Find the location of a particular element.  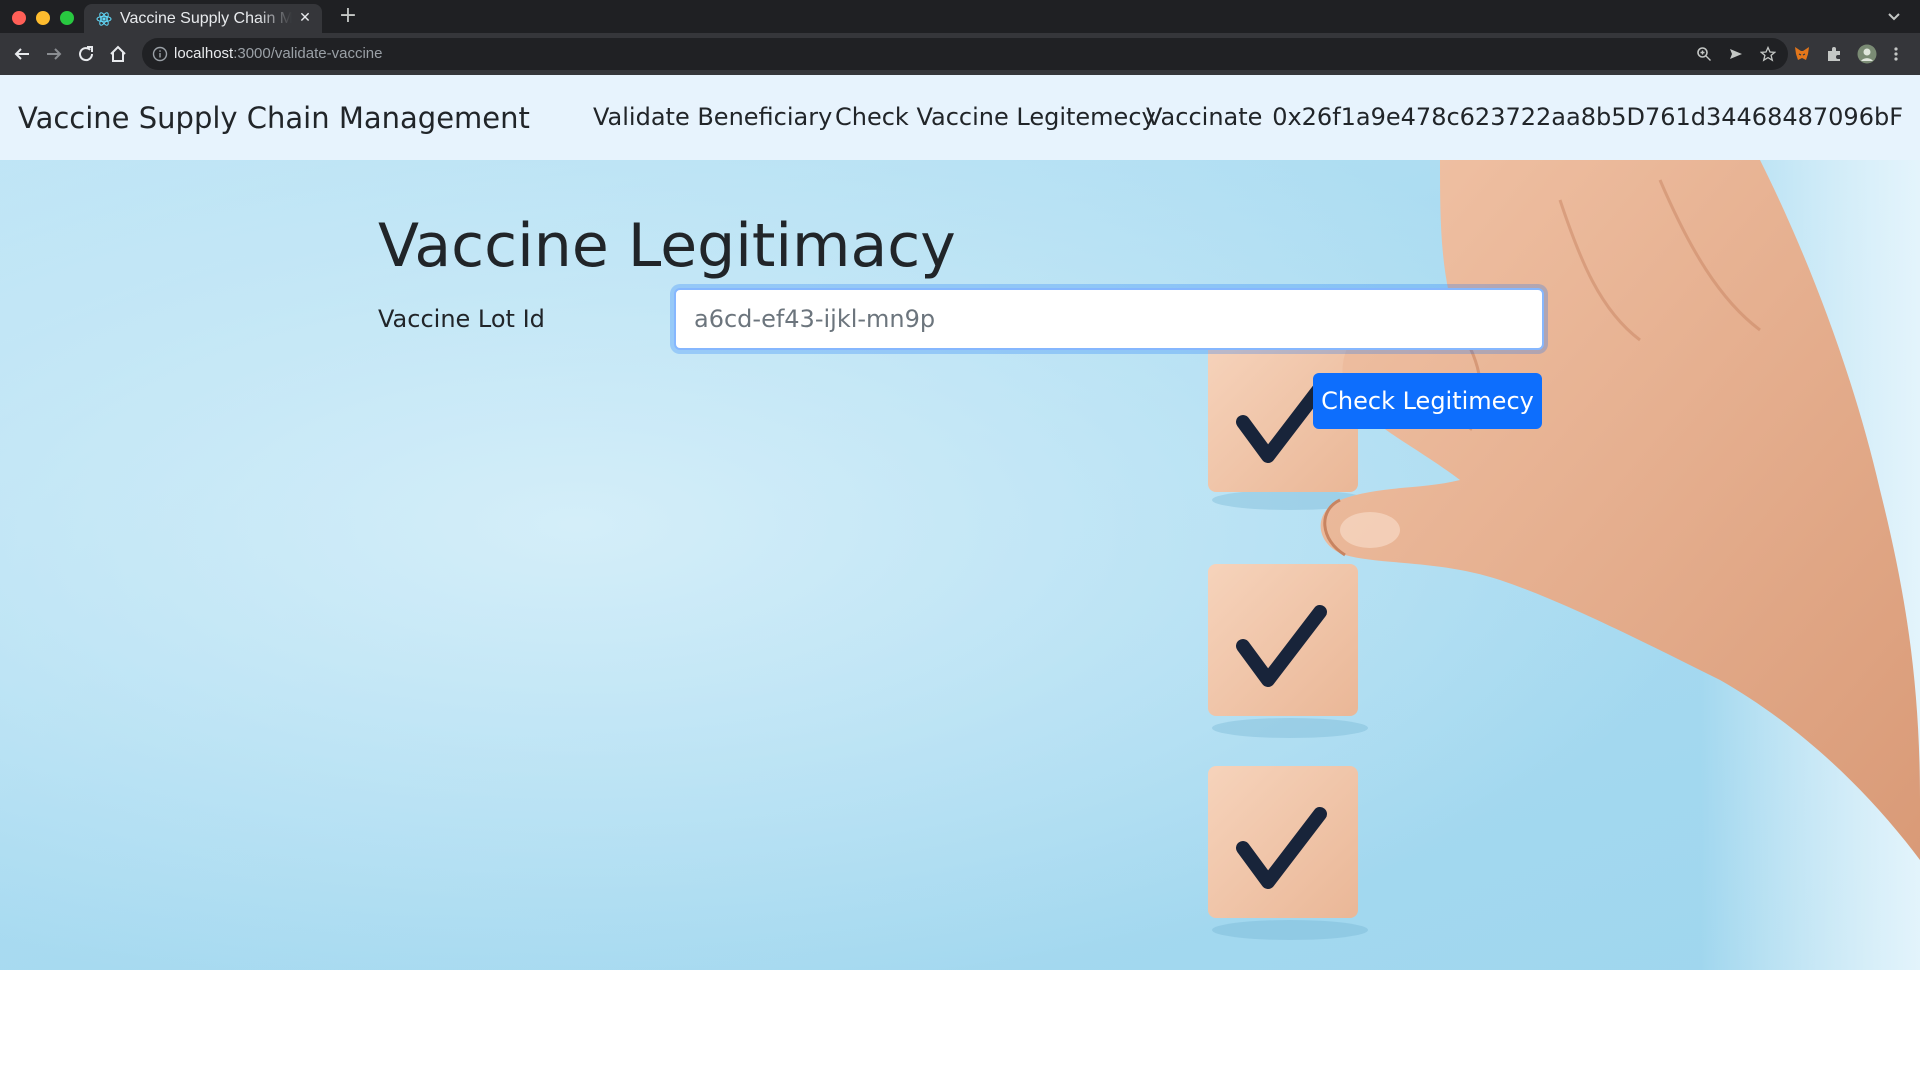

reload-button is located at coordinates (86, 54).